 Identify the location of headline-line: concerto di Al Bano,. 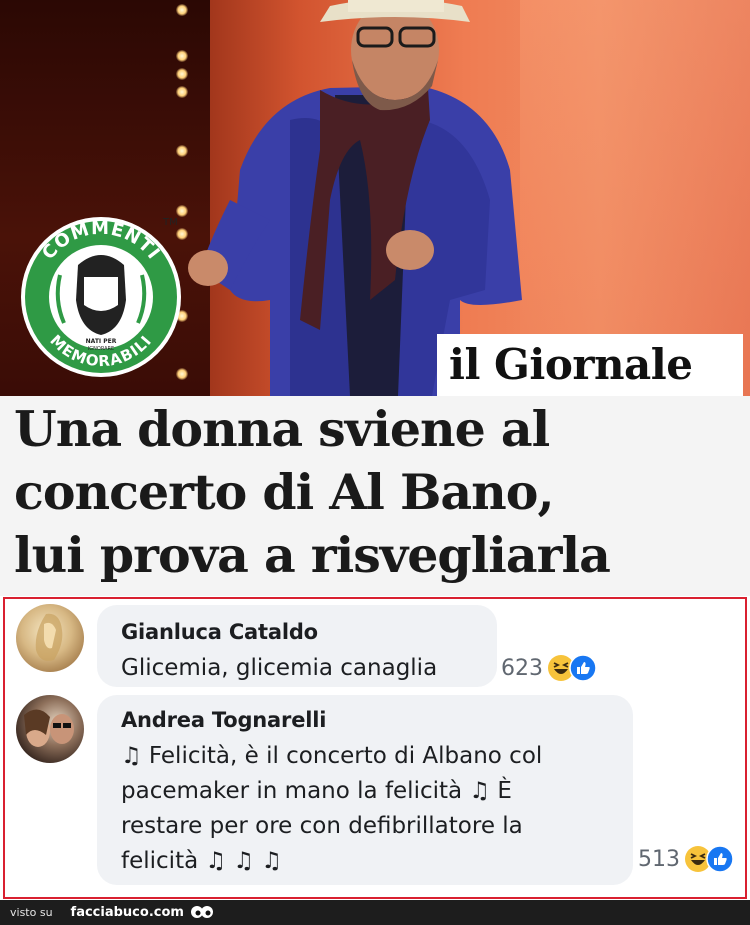
(284, 492).